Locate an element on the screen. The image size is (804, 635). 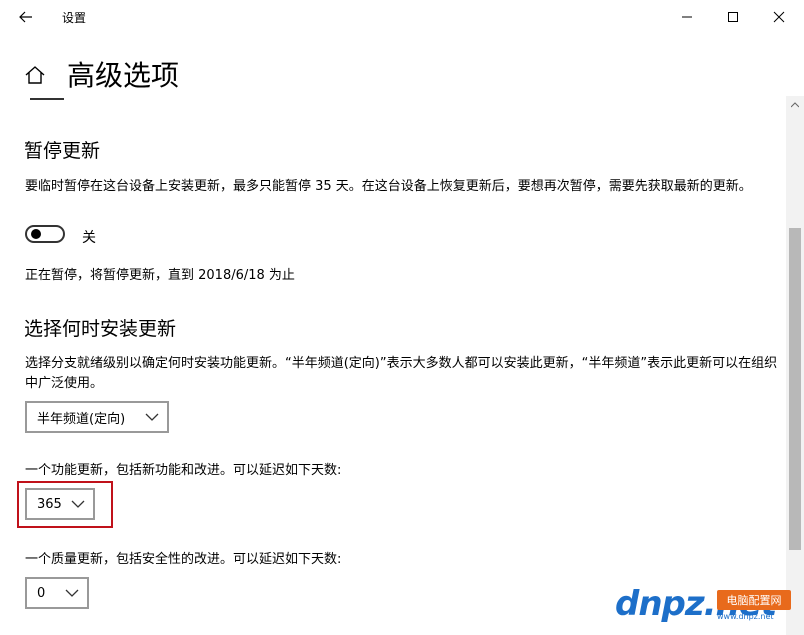
maximize-icon is located at coordinates (733, 17).